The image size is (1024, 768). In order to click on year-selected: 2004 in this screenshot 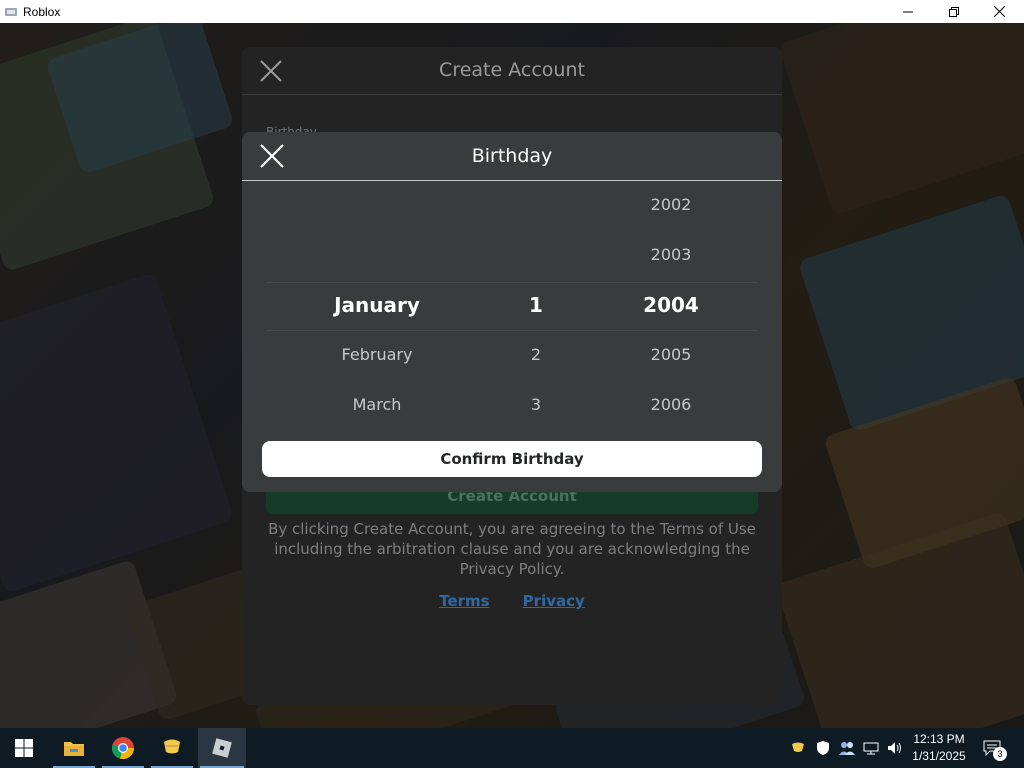, I will do `click(671, 305)`.